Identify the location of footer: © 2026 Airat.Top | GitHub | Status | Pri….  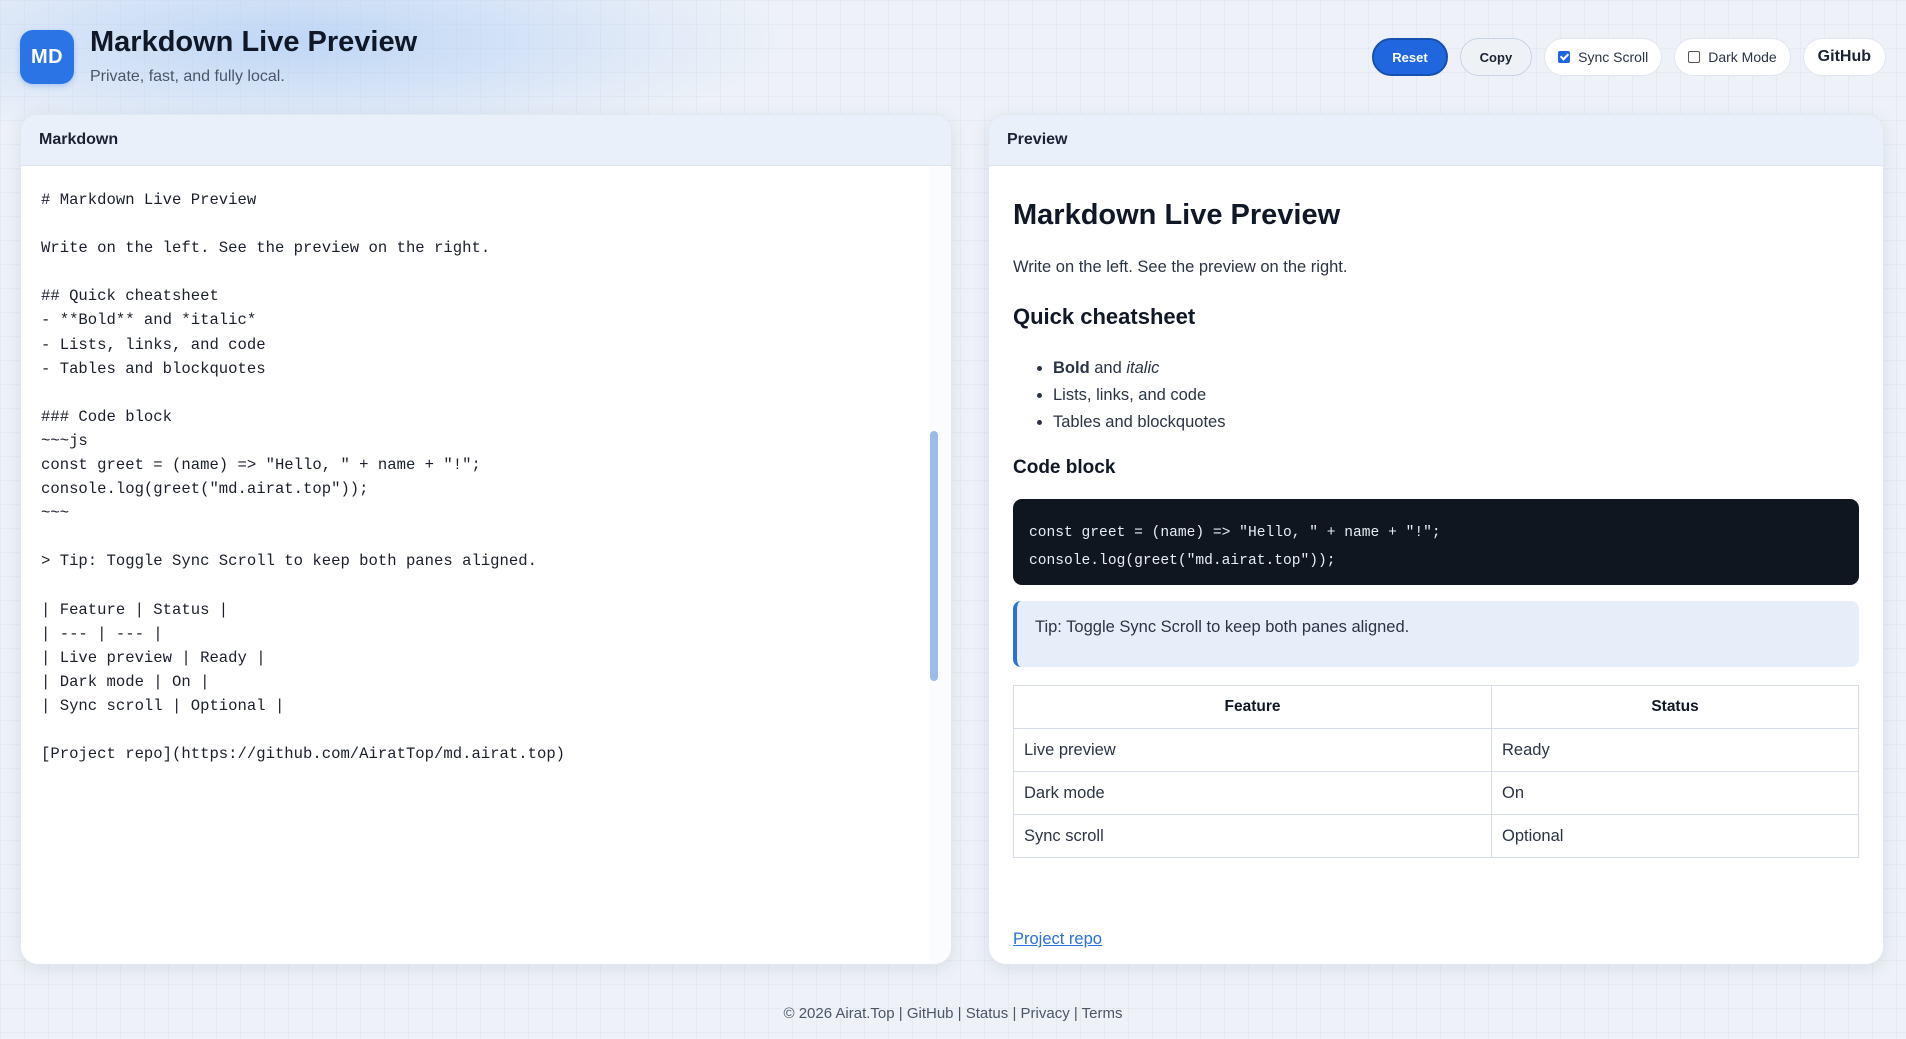
(953, 1013).